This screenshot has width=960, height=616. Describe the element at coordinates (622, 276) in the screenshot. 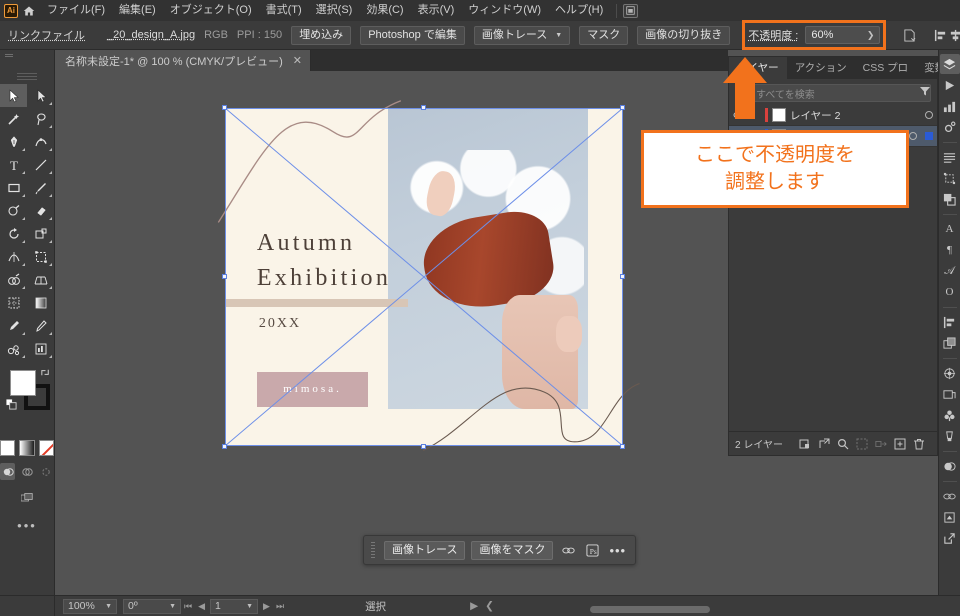

I see `selection-handle-mr` at that location.